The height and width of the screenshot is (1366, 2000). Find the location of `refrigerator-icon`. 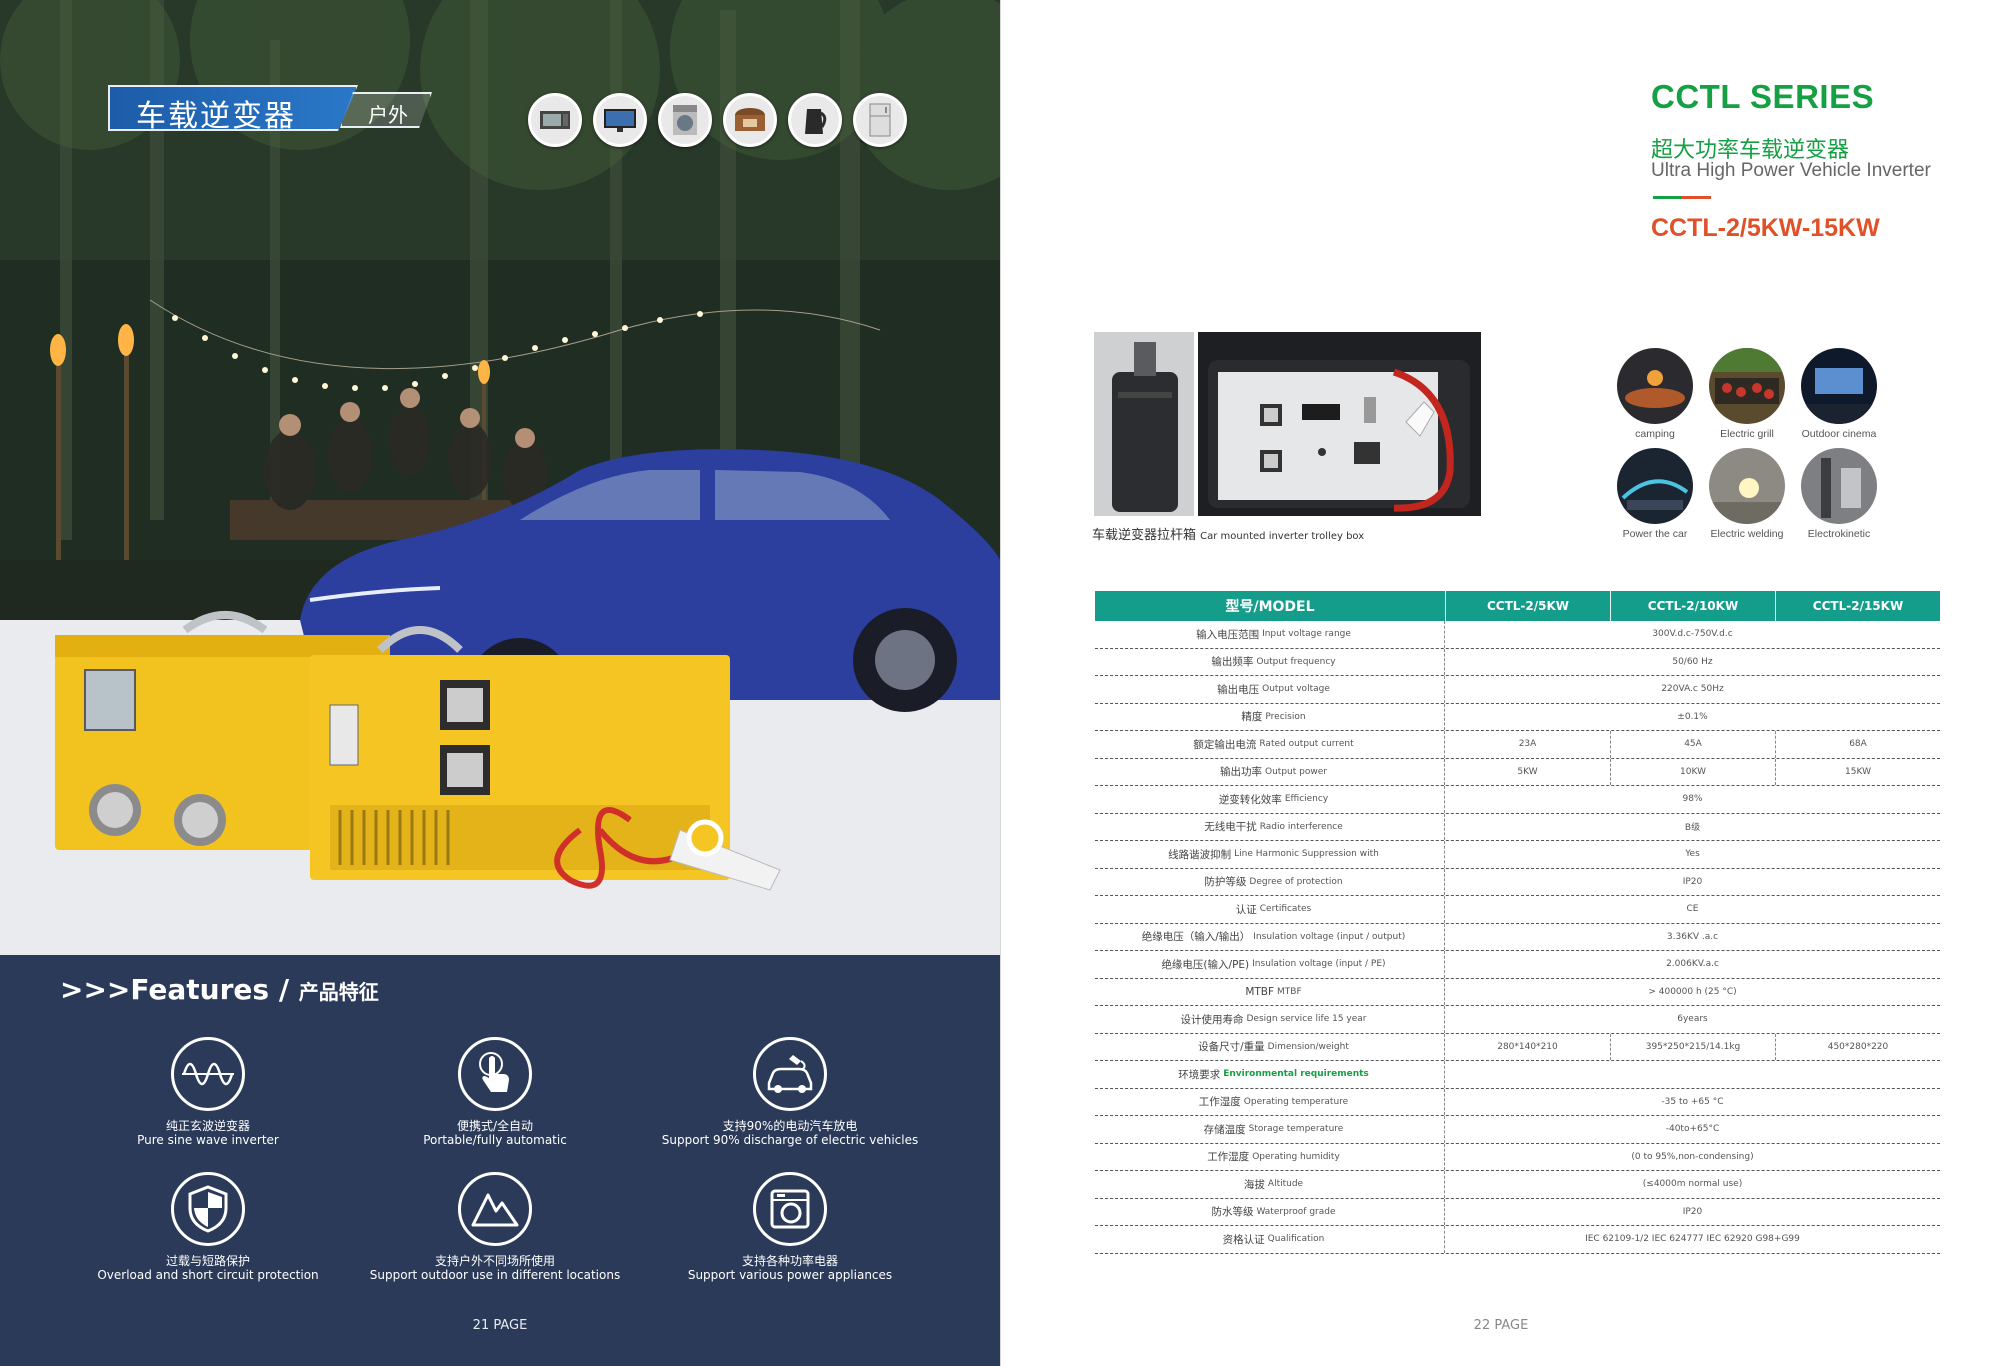

refrigerator-icon is located at coordinates (880, 120).